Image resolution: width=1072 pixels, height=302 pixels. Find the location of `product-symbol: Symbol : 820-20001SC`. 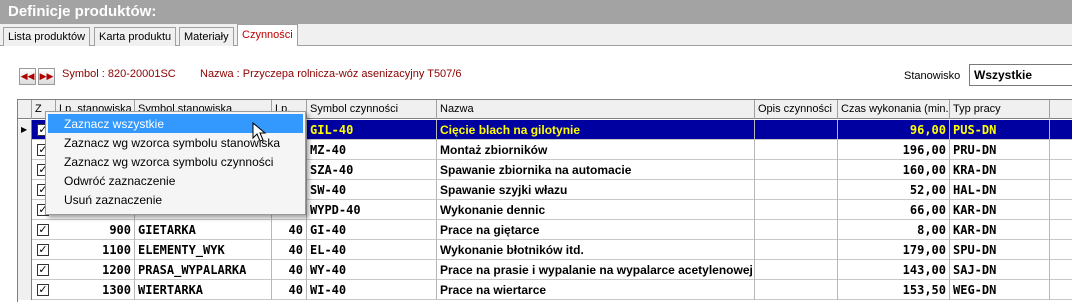

product-symbol: Symbol : 820-20001SC is located at coordinates (119, 74).